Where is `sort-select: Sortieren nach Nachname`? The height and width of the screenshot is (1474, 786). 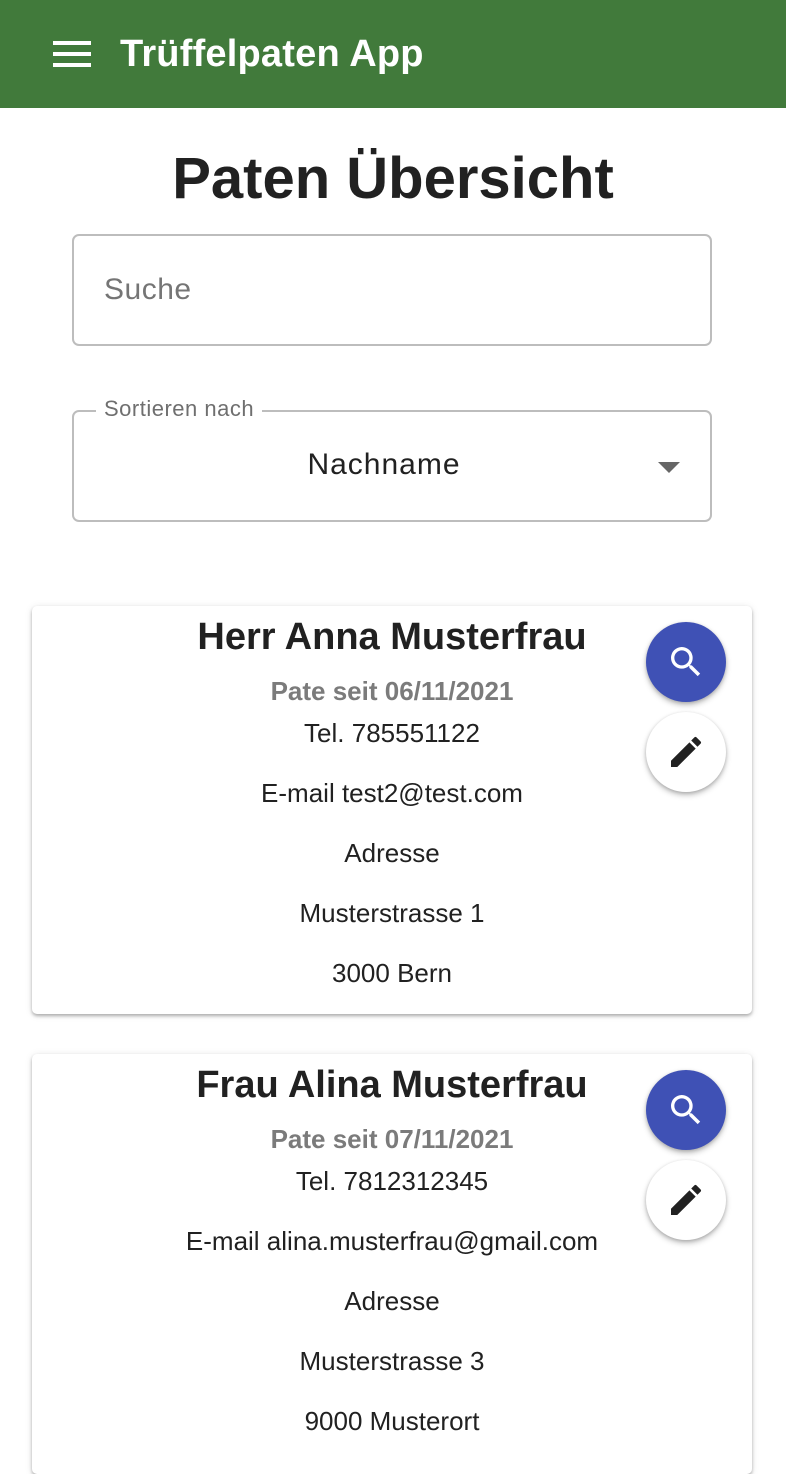 sort-select: Sortieren nach Nachname is located at coordinates (392, 459).